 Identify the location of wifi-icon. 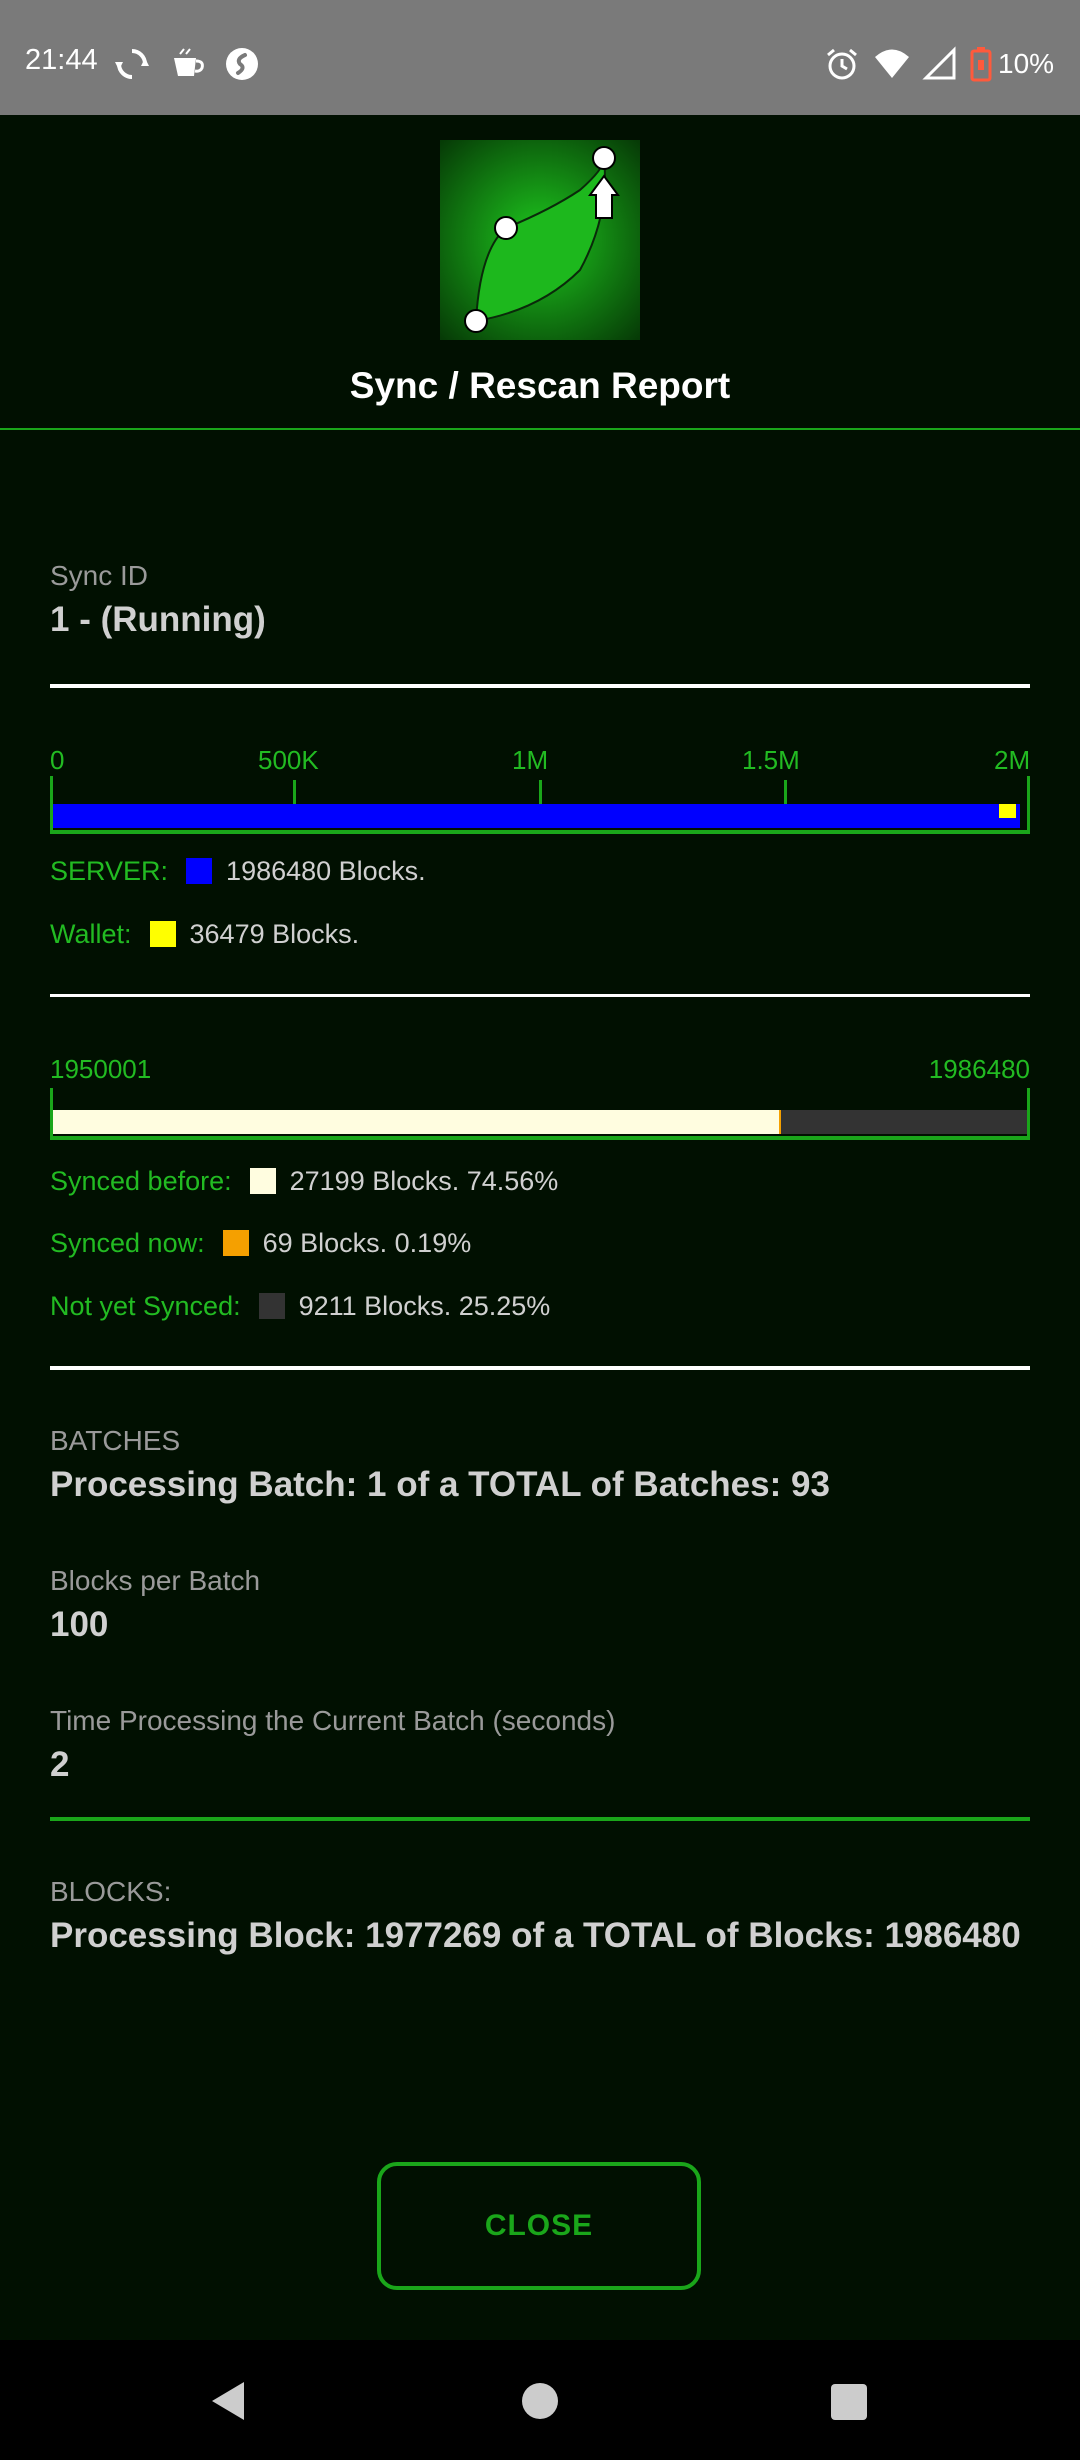
(892, 63).